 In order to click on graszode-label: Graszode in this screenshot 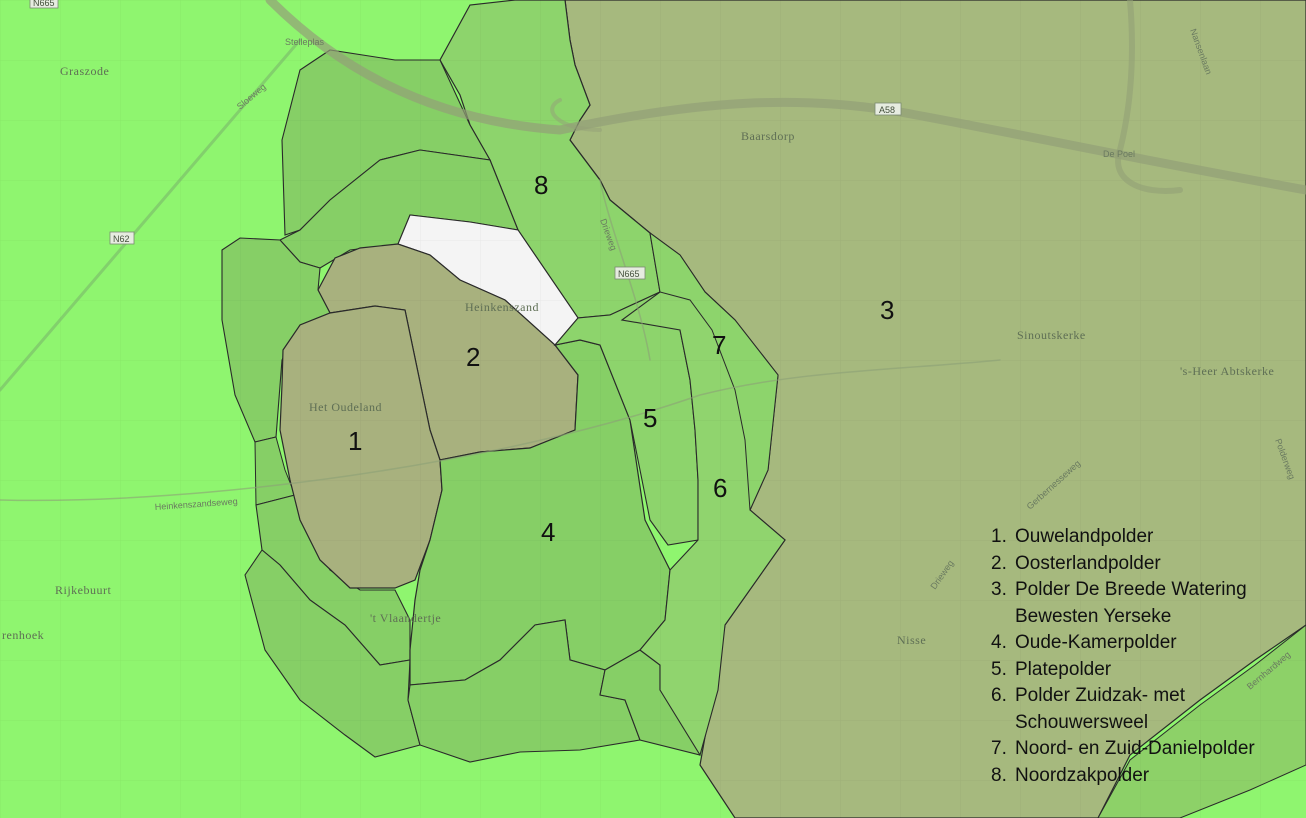, I will do `click(84, 71)`.